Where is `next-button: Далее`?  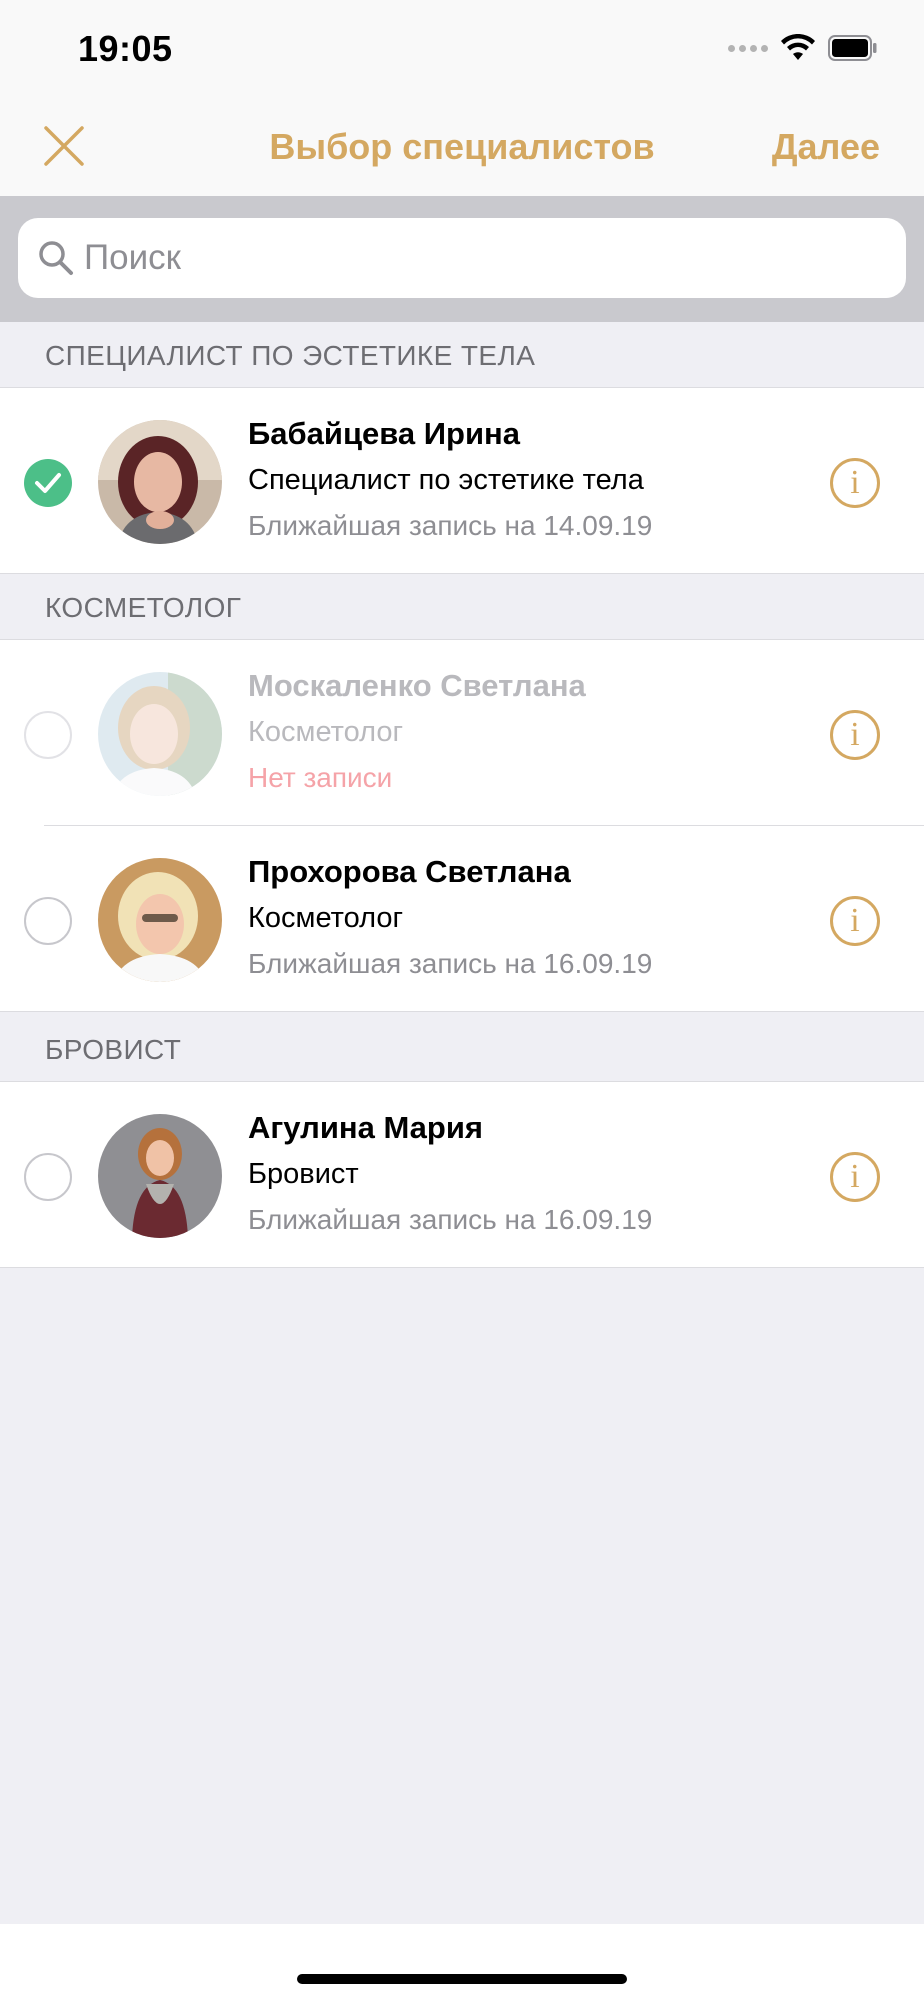
next-button: Далее is located at coordinates (826, 147).